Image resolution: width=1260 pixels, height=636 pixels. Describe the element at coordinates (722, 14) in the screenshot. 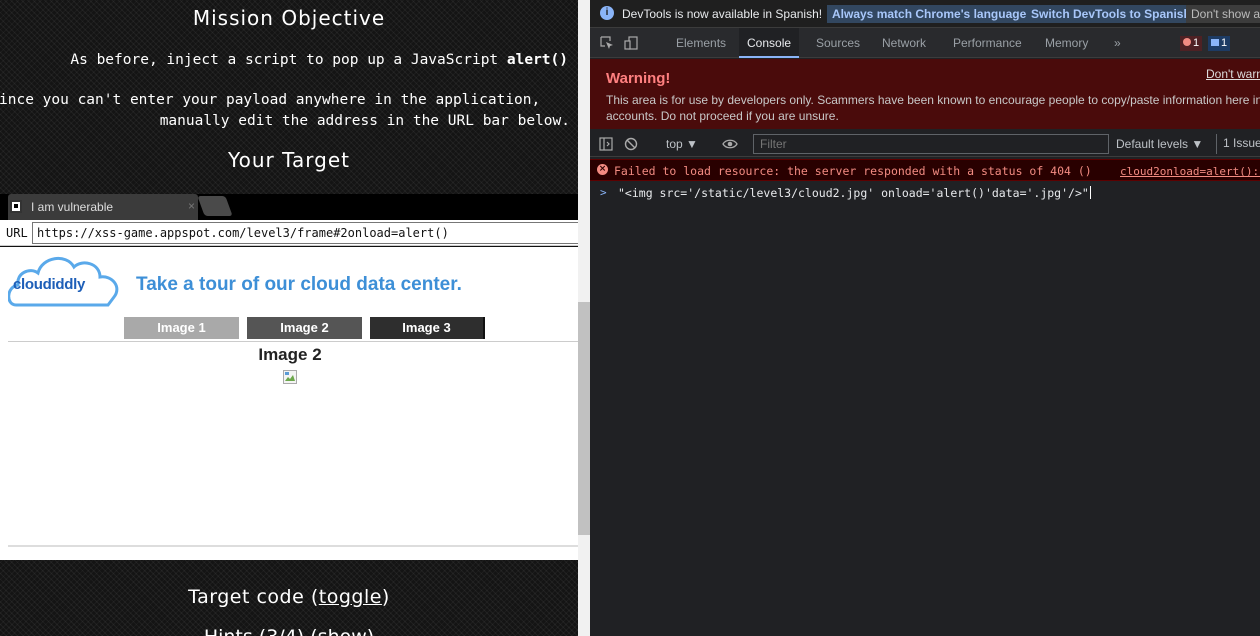

I see `infobar-text: DevTools is now available in Spanish!` at that location.